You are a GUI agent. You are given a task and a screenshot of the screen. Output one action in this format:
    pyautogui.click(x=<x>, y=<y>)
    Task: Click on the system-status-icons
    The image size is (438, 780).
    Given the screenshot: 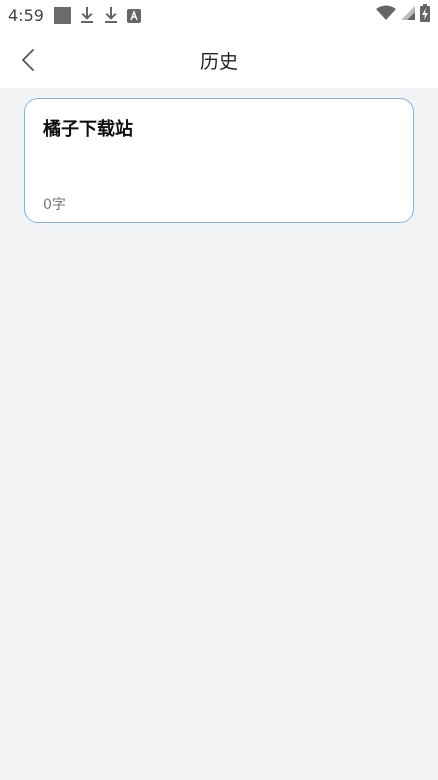 What is the action you would take?
    pyautogui.click(x=403, y=15)
    